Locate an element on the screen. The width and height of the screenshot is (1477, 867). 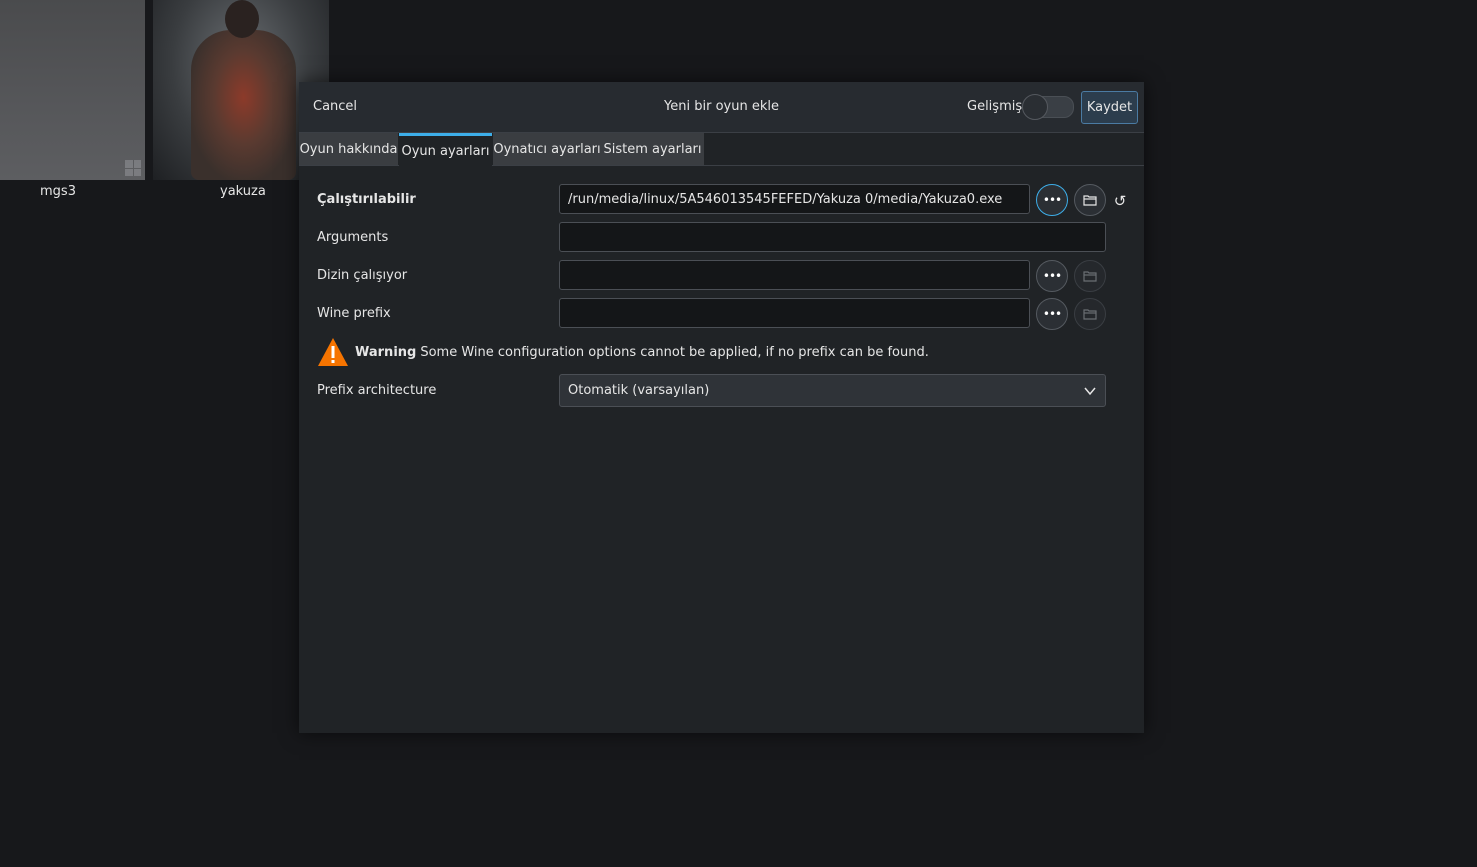
working-dir-browse-button: ••• is located at coordinates (1052, 276).